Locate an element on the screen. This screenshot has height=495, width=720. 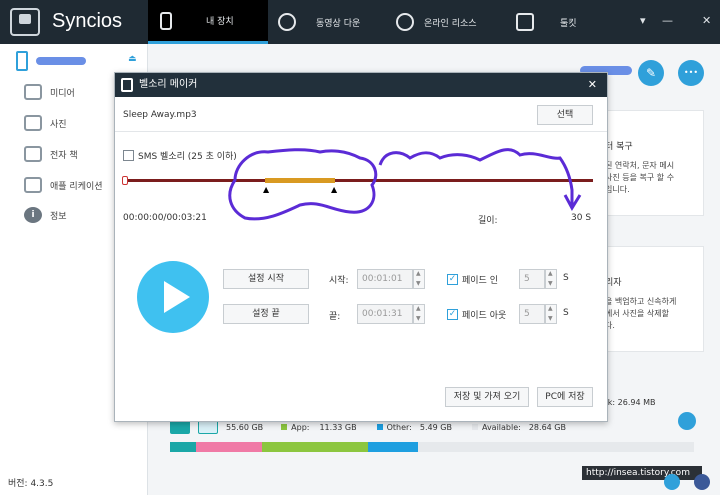
tab-video-download: 동영상 다운 is located at coordinates (333, 22).